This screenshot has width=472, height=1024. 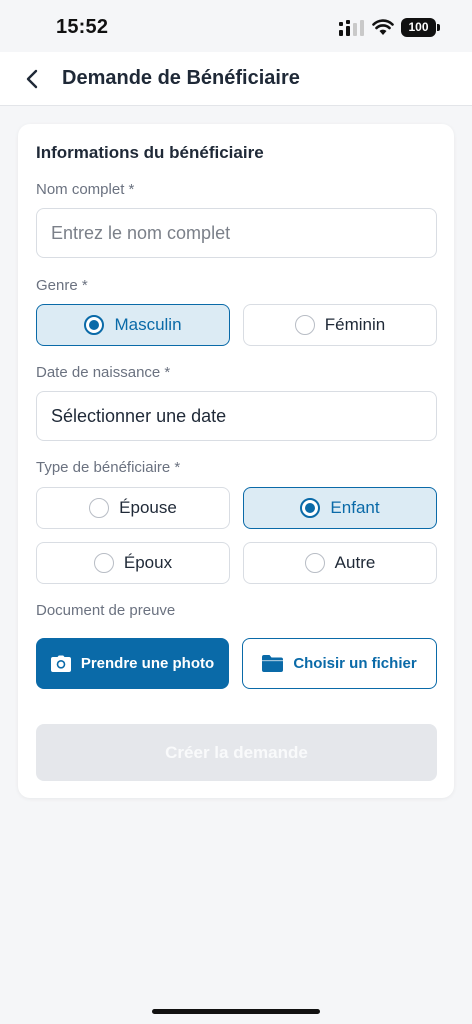 What do you see at coordinates (236, 416) in the screenshot?
I see `birth-date-picker: Sélectionner une date` at bounding box center [236, 416].